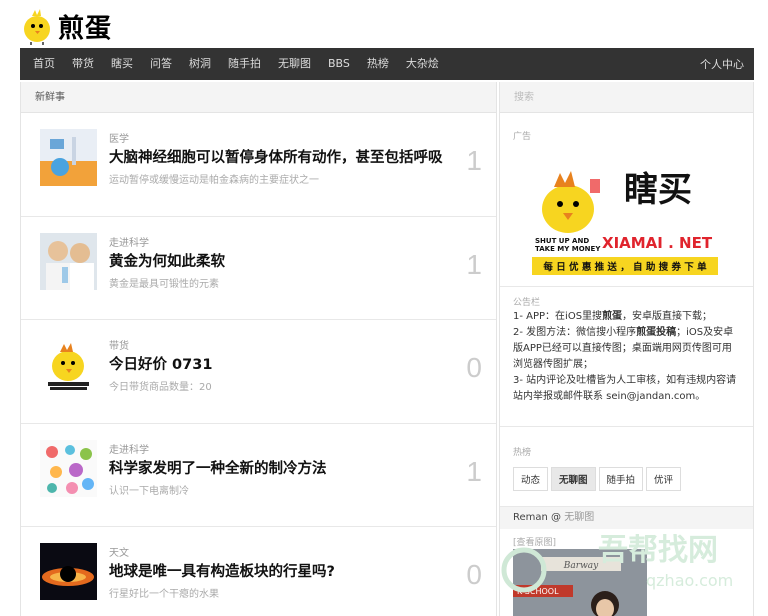 The height and width of the screenshot is (616, 768). Describe the element at coordinates (160, 64) in the screenshot. I see `nav-item-qa: 问答` at that location.